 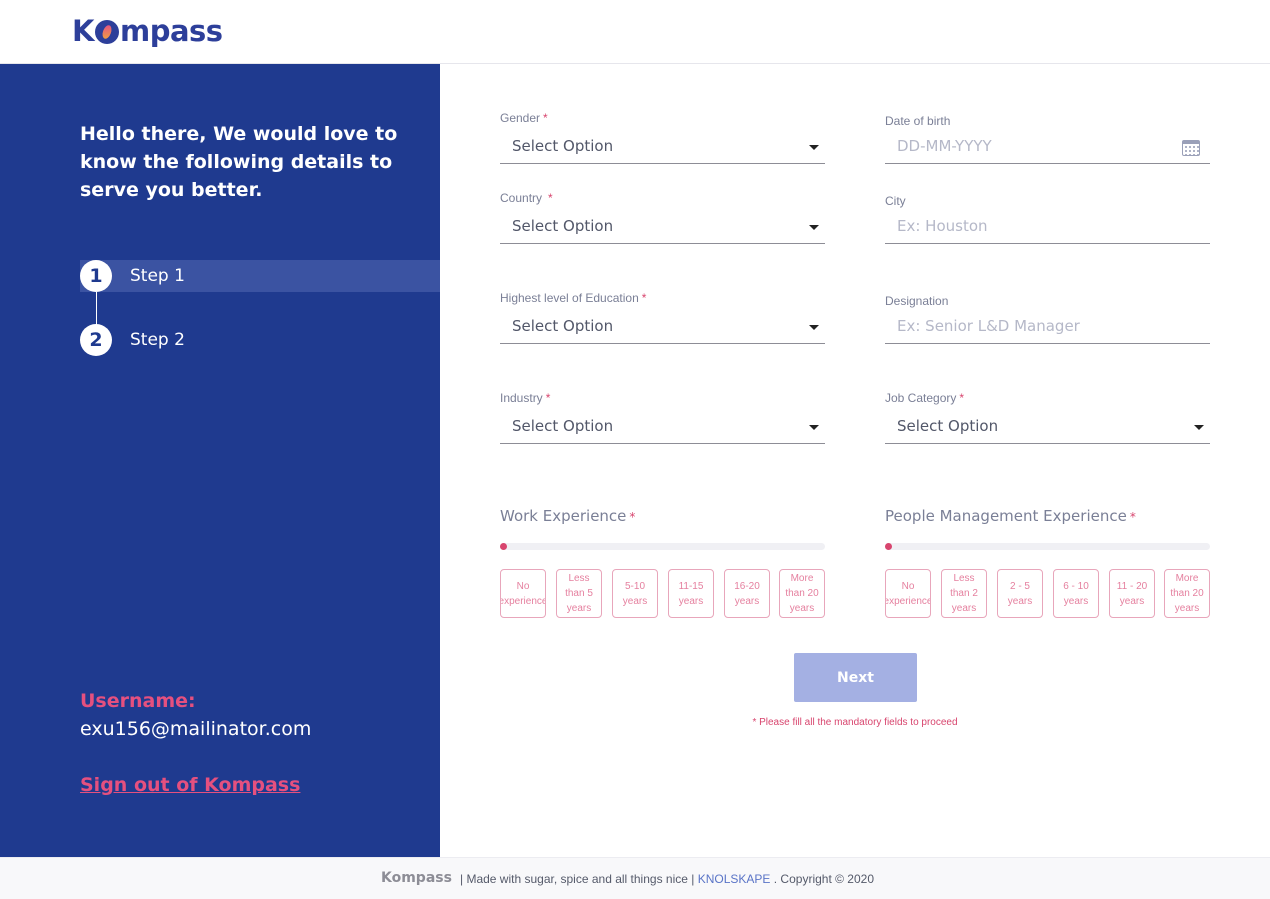 I want to click on people-experience-slider, so click(x=1047, y=546).